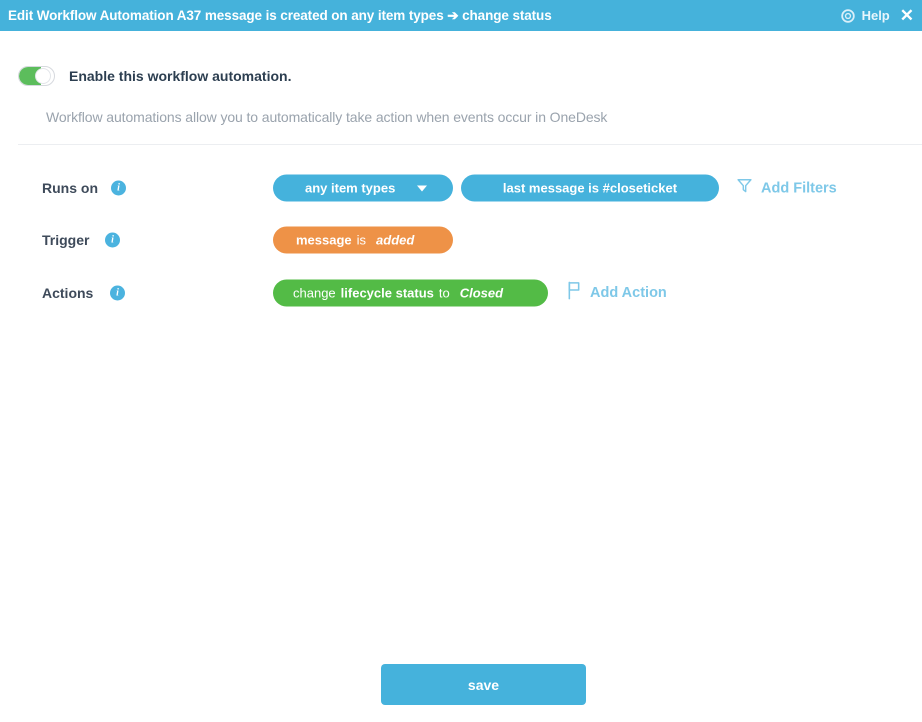  I want to click on section-divider, so click(470, 144).